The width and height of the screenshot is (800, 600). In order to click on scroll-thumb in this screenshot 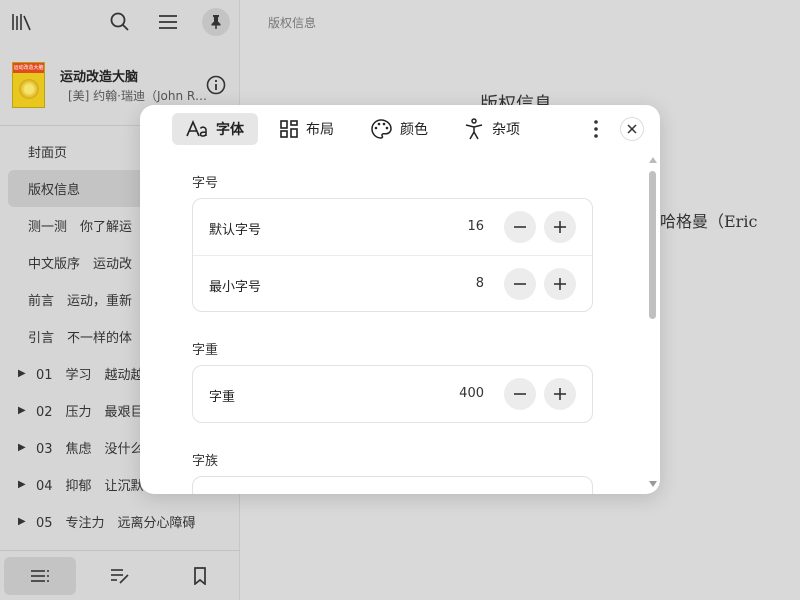, I will do `click(652, 245)`.